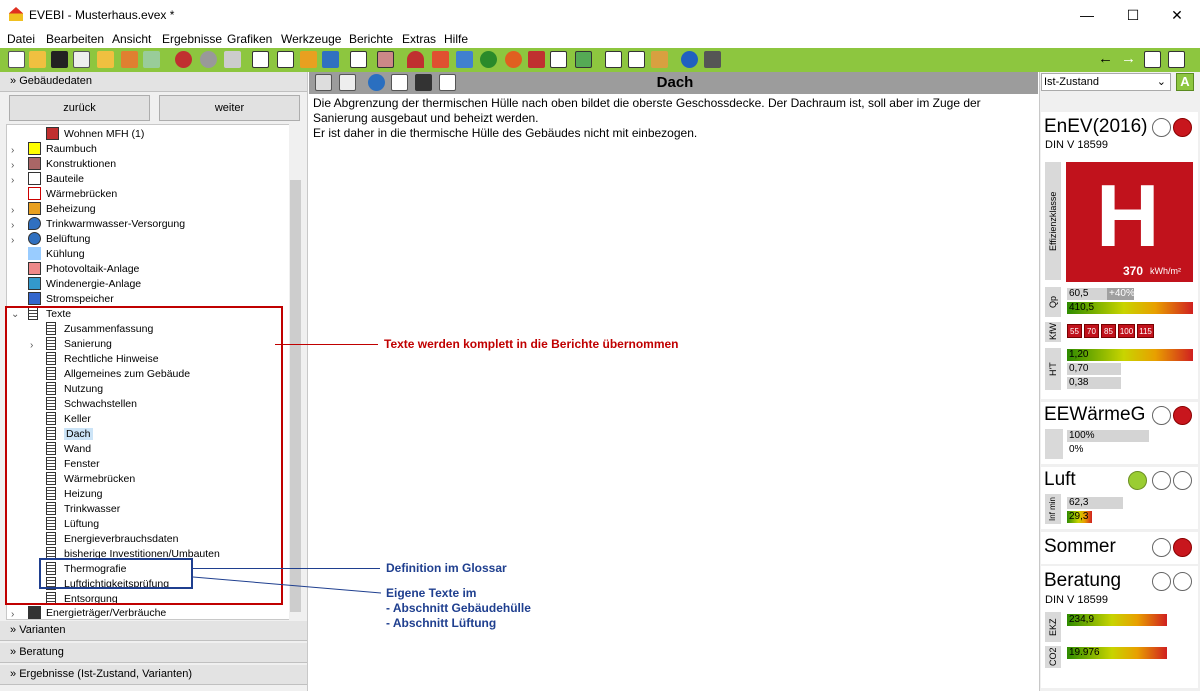 The height and width of the screenshot is (691, 1200). What do you see at coordinates (232, 59) in the screenshot?
I see `wand-icon` at bounding box center [232, 59].